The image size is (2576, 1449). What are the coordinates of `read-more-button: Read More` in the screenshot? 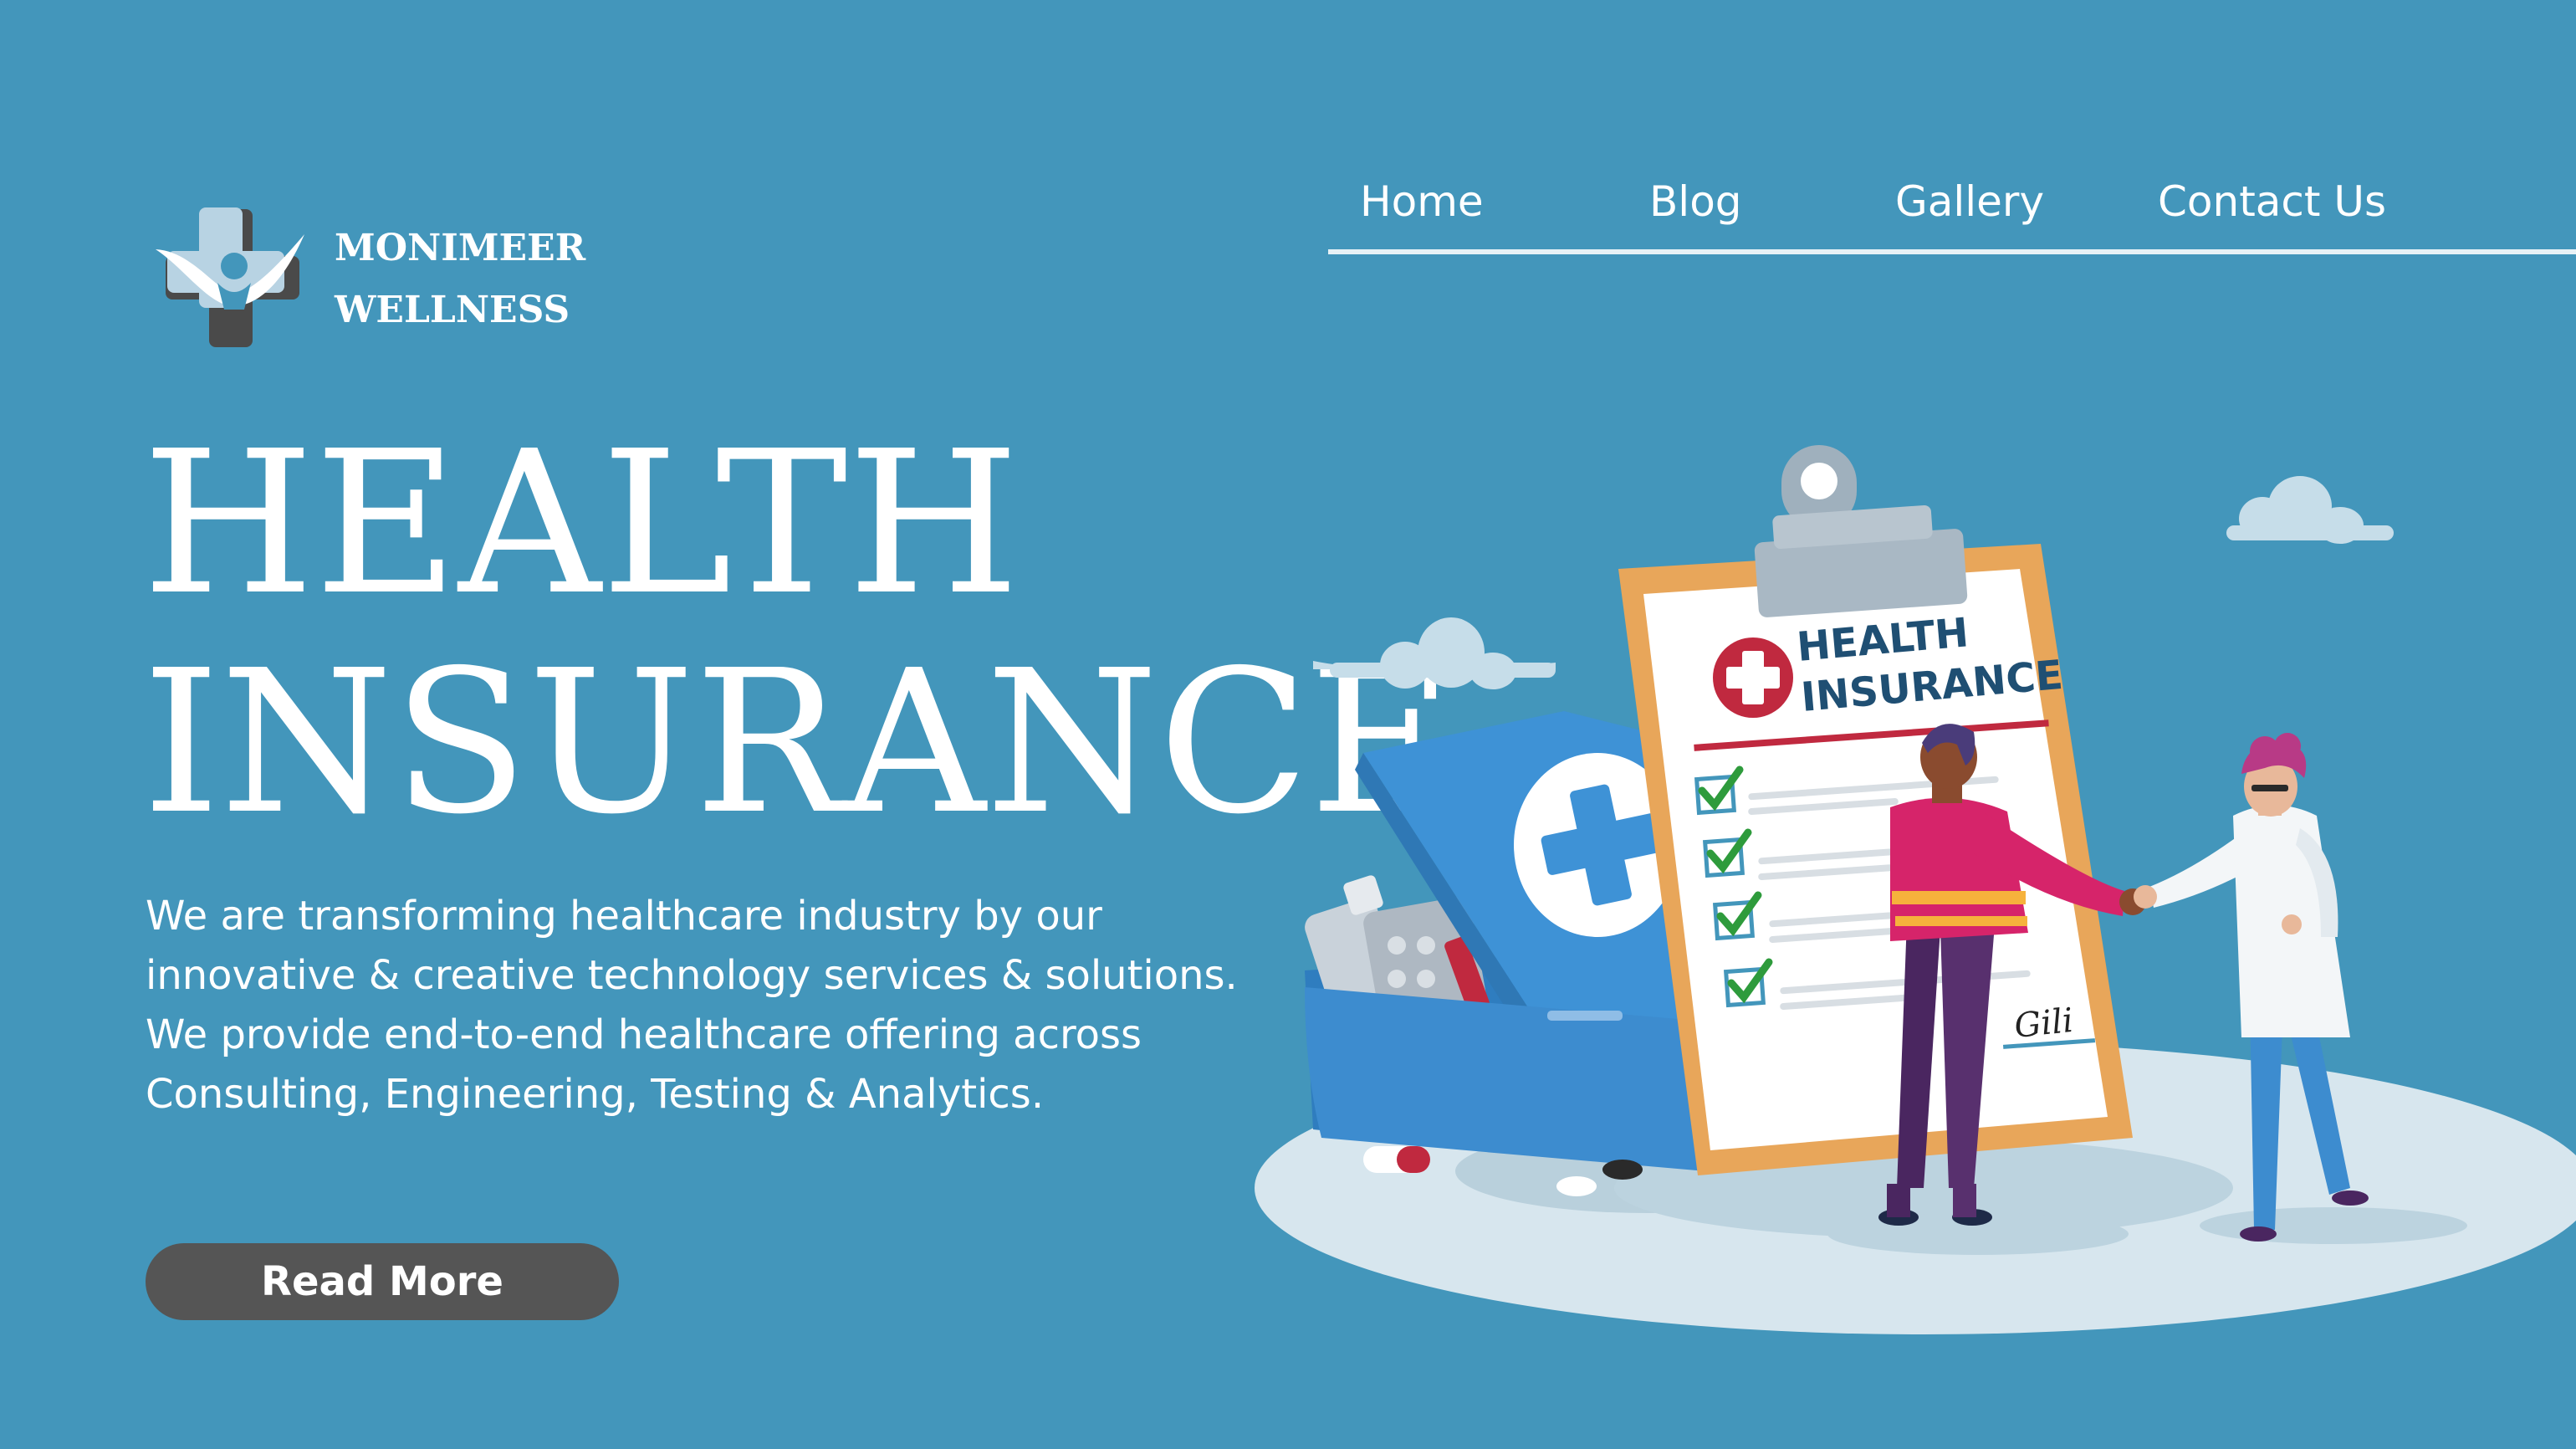 It's located at (382, 1281).